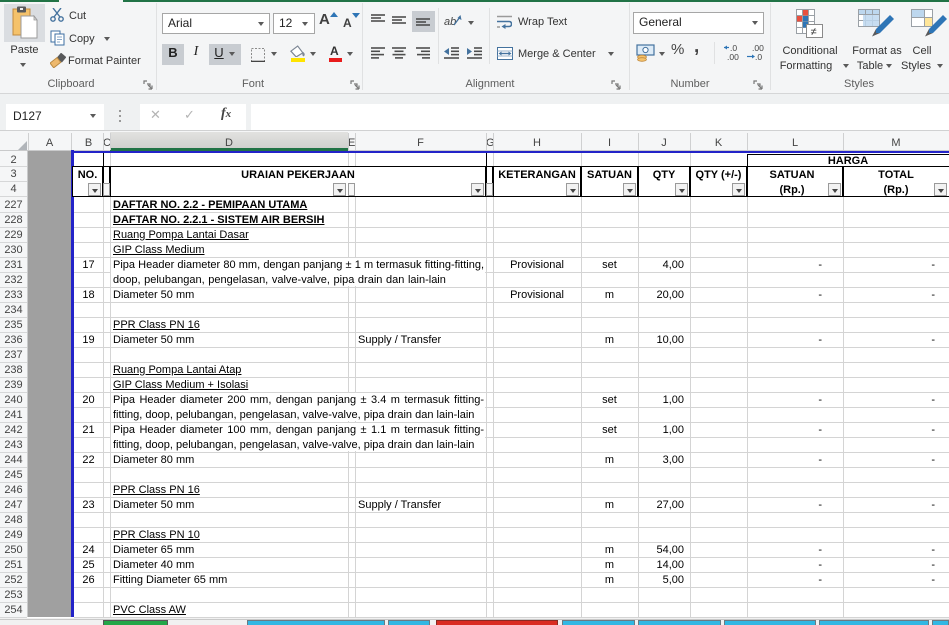 This screenshot has width=949, height=625. What do you see at coordinates (733, 57) in the screenshot?
I see `svg-text: .00` at bounding box center [733, 57].